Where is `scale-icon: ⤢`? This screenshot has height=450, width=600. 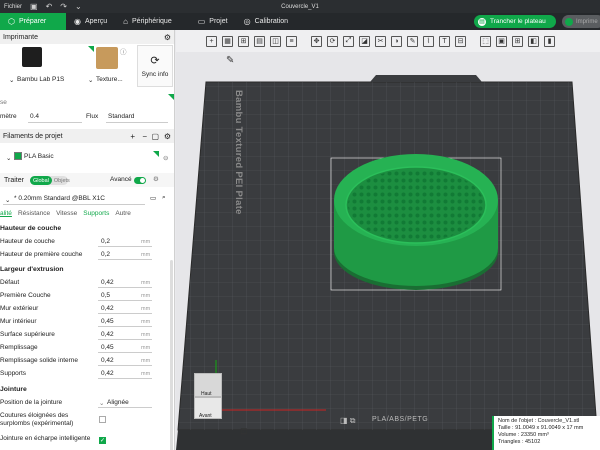
scale-icon: ⤢ is located at coordinates (348, 41).